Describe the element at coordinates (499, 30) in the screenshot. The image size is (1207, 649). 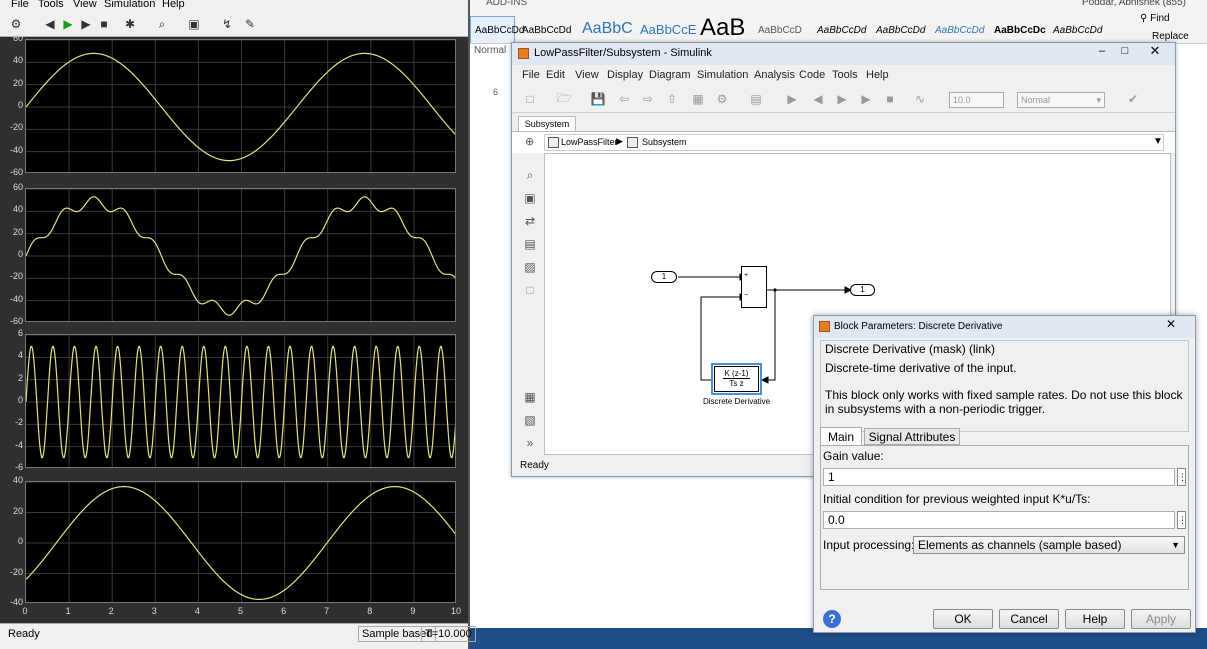
I see `word-style-1: AaBbCcDd` at that location.